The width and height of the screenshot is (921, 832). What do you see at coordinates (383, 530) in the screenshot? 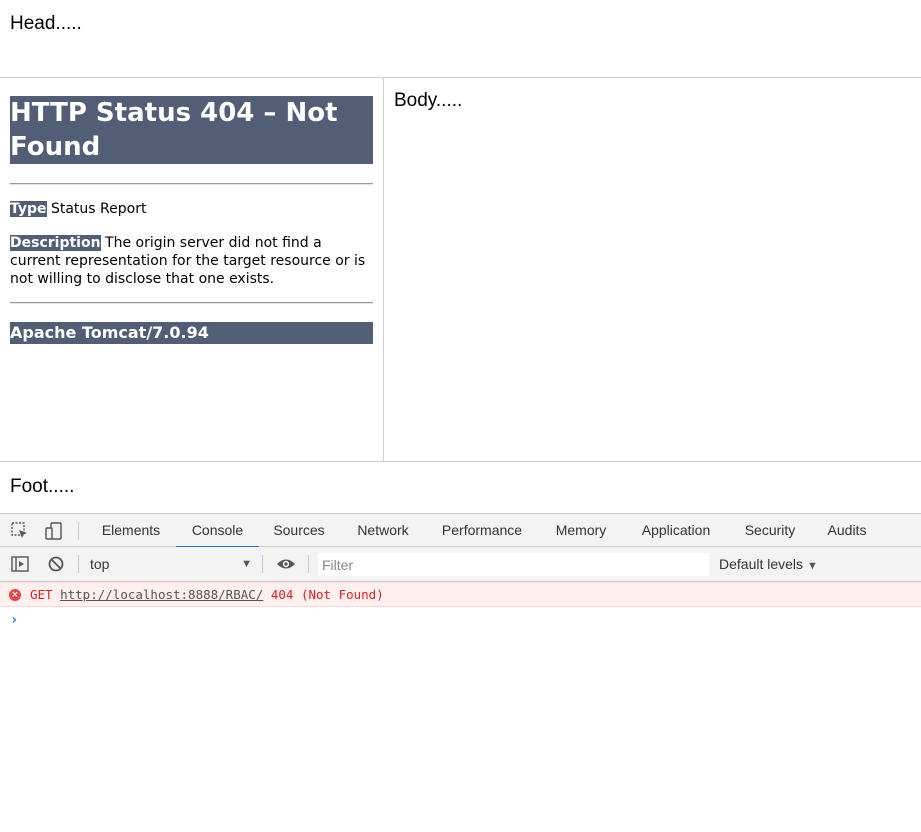
I see `tab-network: Network` at bounding box center [383, 530].